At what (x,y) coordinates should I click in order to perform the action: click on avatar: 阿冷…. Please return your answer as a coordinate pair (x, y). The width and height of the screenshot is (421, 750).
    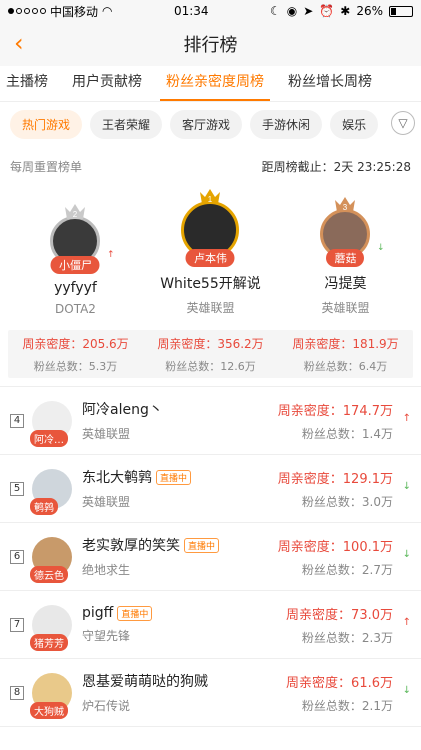
    Looking at the image, I should click on (51, 423).